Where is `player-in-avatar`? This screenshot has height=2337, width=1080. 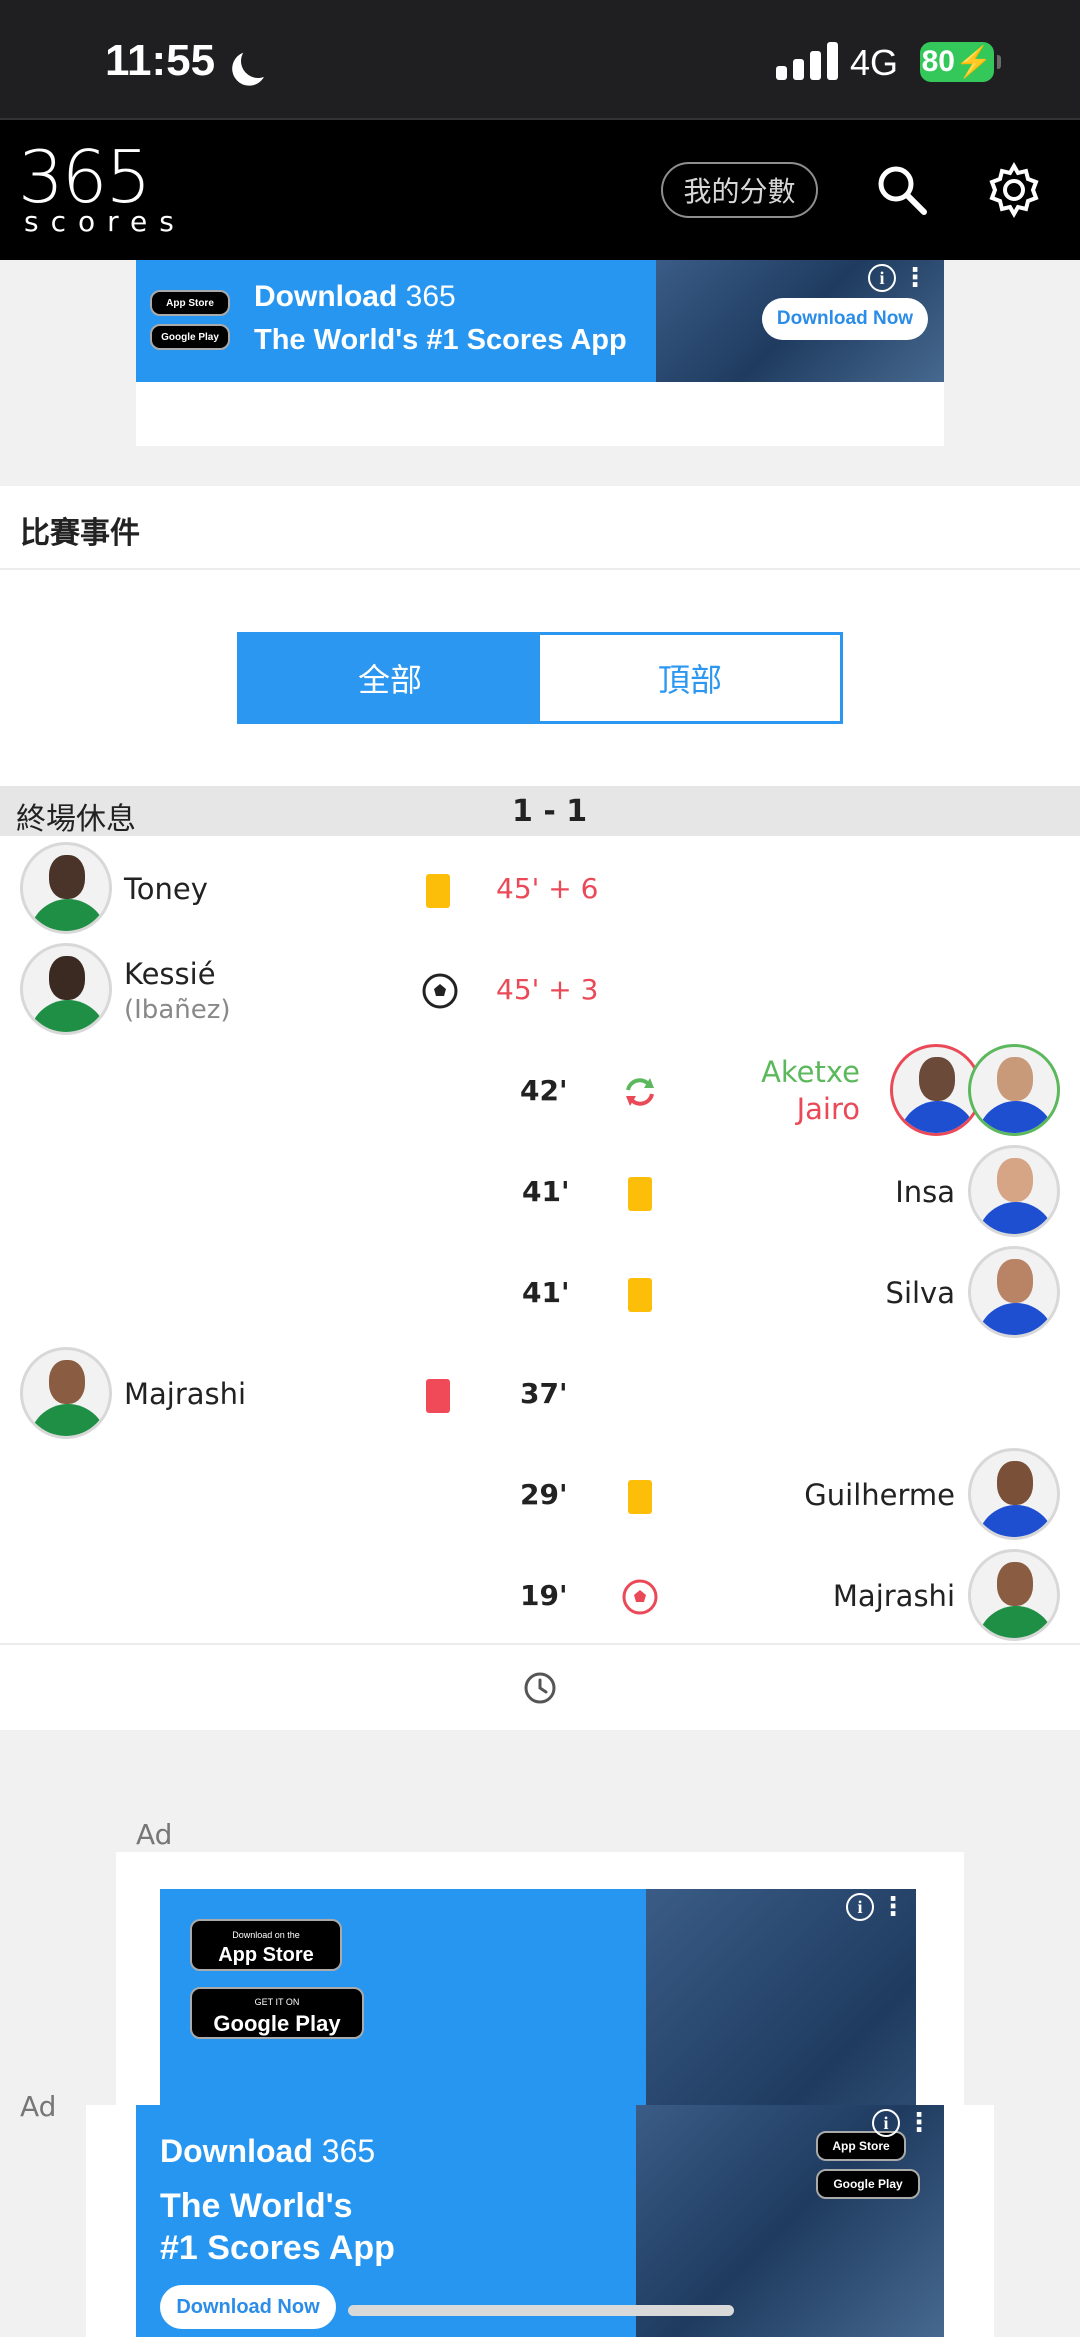 player-in-avatar is located at coordinates (1014, 1090).